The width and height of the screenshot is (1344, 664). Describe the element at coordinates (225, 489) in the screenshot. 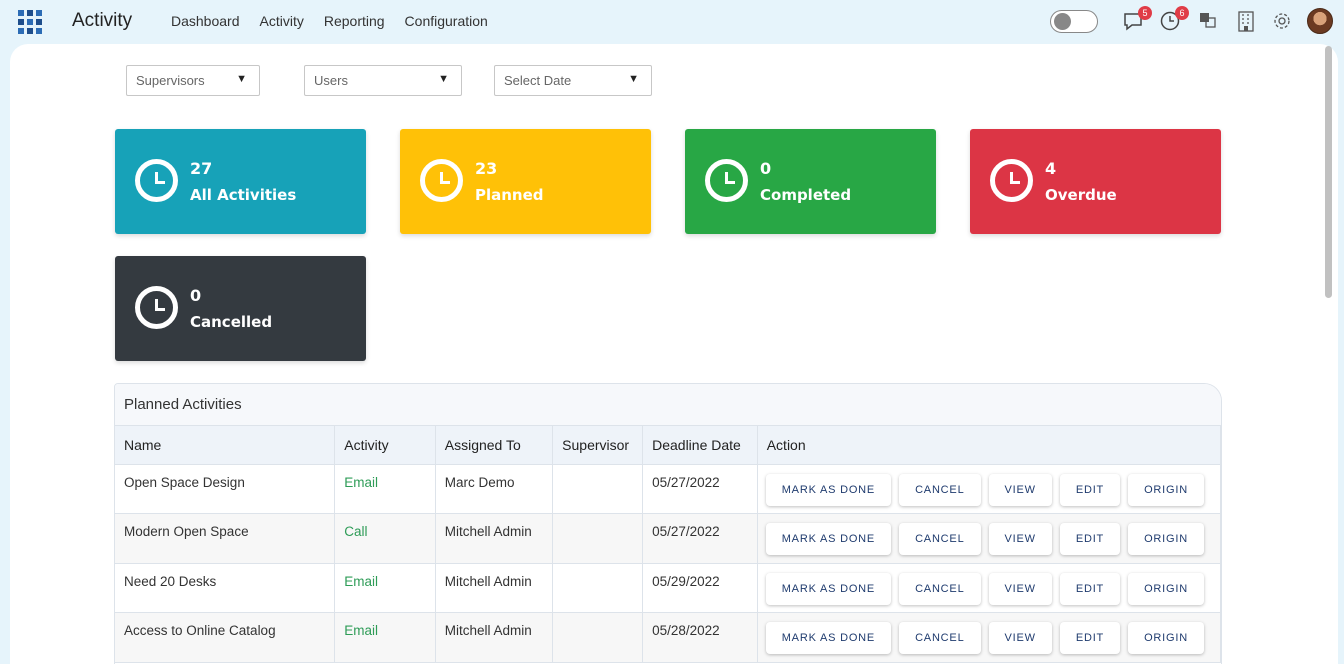

I see `cell-name: Open Space Design` at that location.